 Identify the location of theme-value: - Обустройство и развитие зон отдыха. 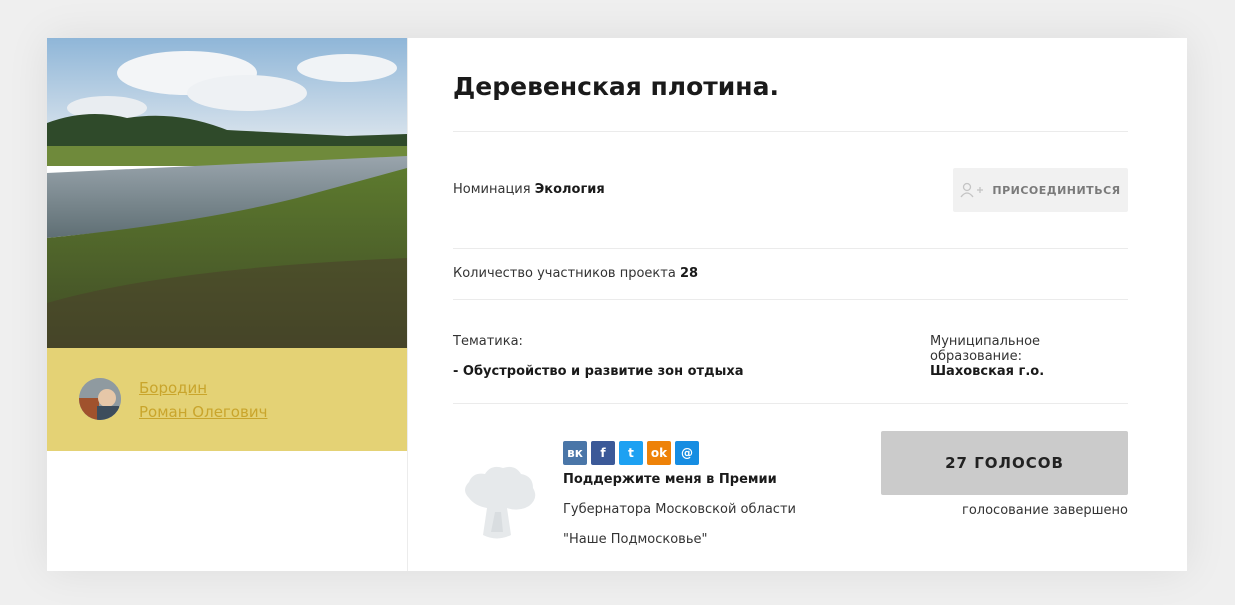
(598, 371).